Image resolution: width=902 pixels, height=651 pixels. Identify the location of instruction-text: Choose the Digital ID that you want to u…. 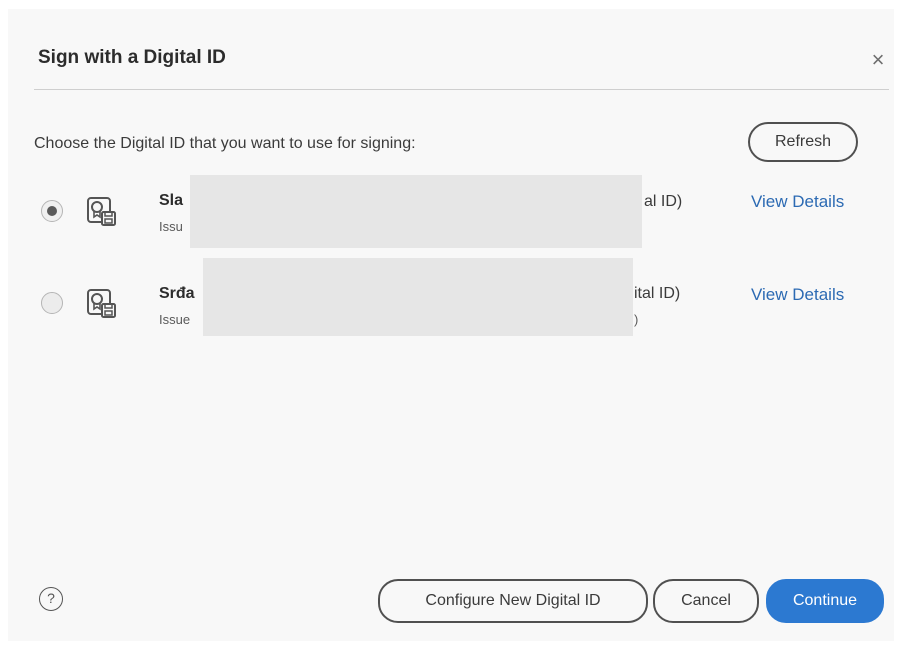
(225, 143).